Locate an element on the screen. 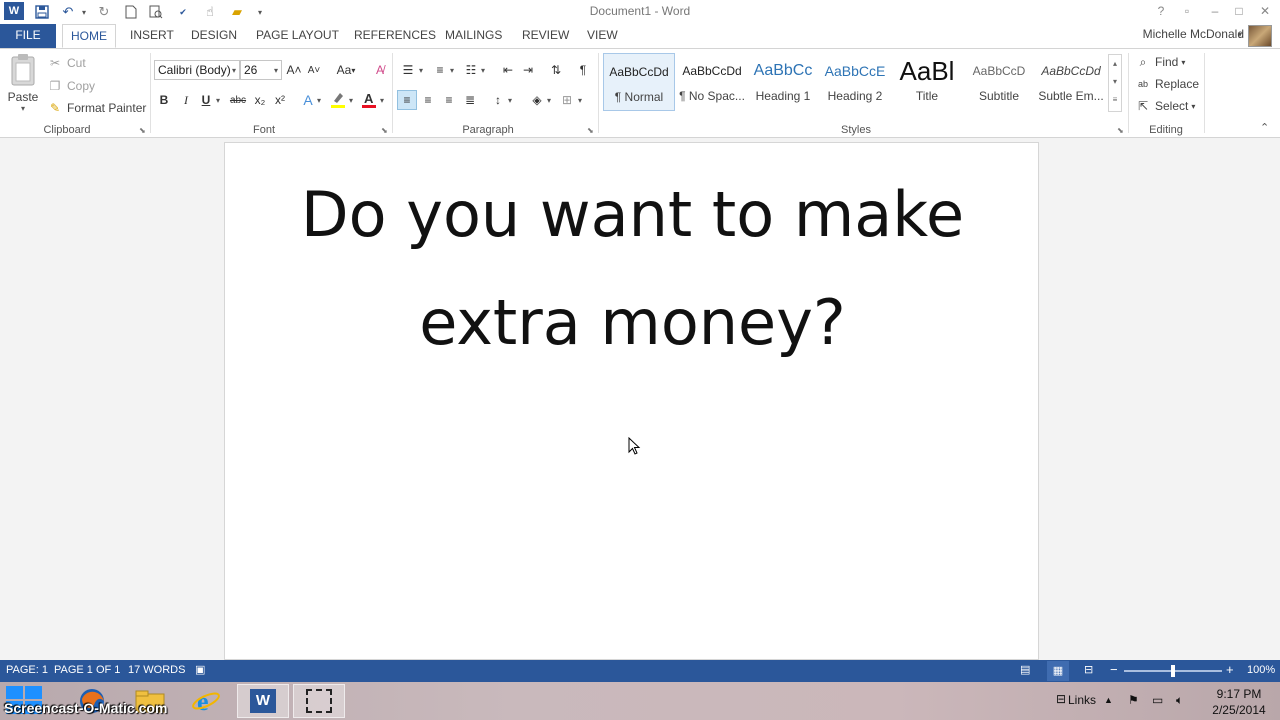 This screenshot has height=720, width=1280. style-heading-2: AaBbCcE Heading 2 is located at coordinates (855, 82).